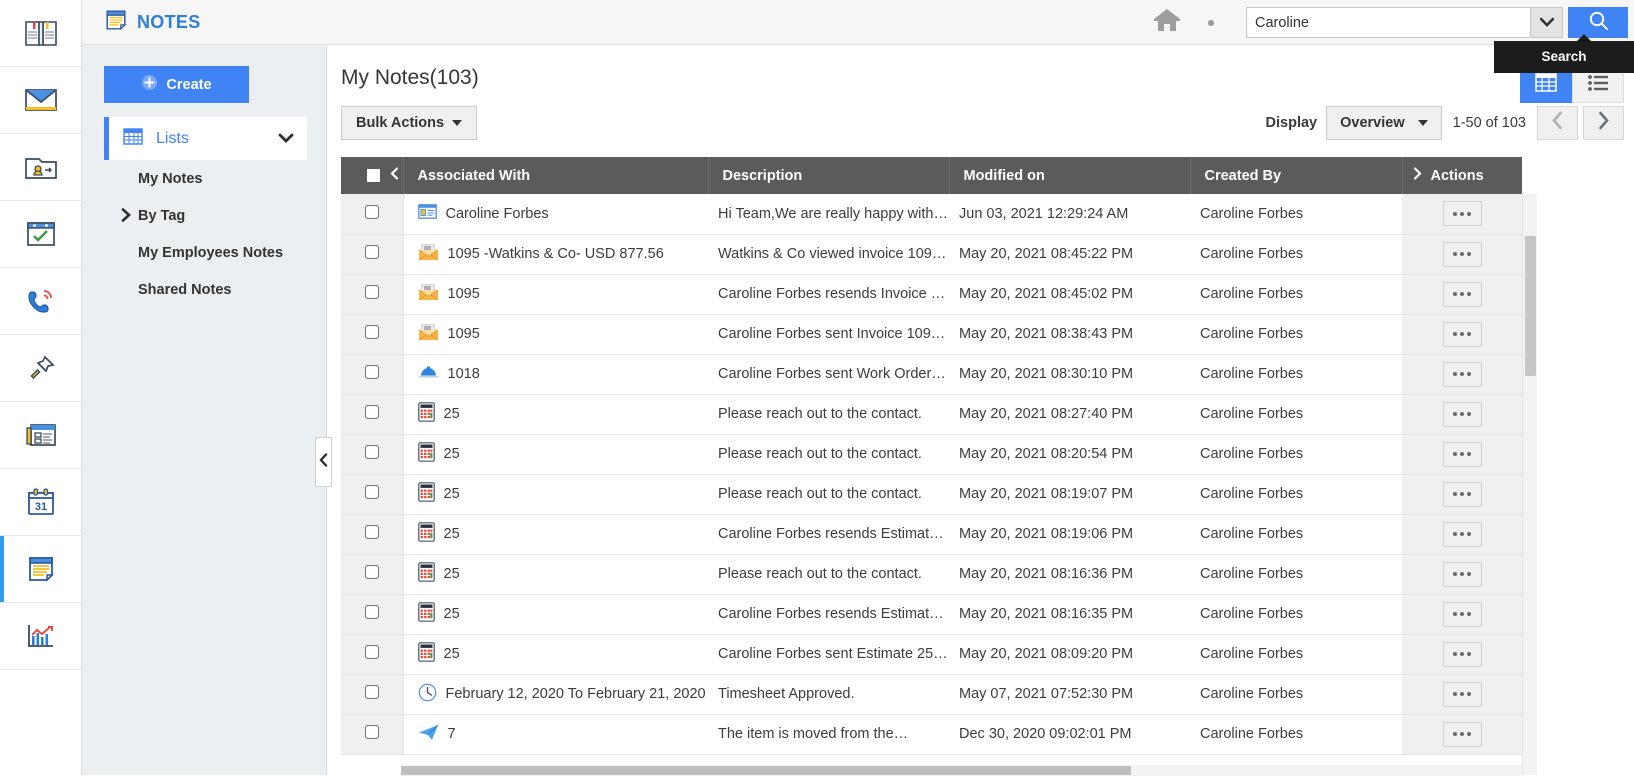 The height and width of the screenshot is (776, 1634). Describe the element at coordinates (1603, 123) in the screenshot. I see `pagination-next-button` at that location.